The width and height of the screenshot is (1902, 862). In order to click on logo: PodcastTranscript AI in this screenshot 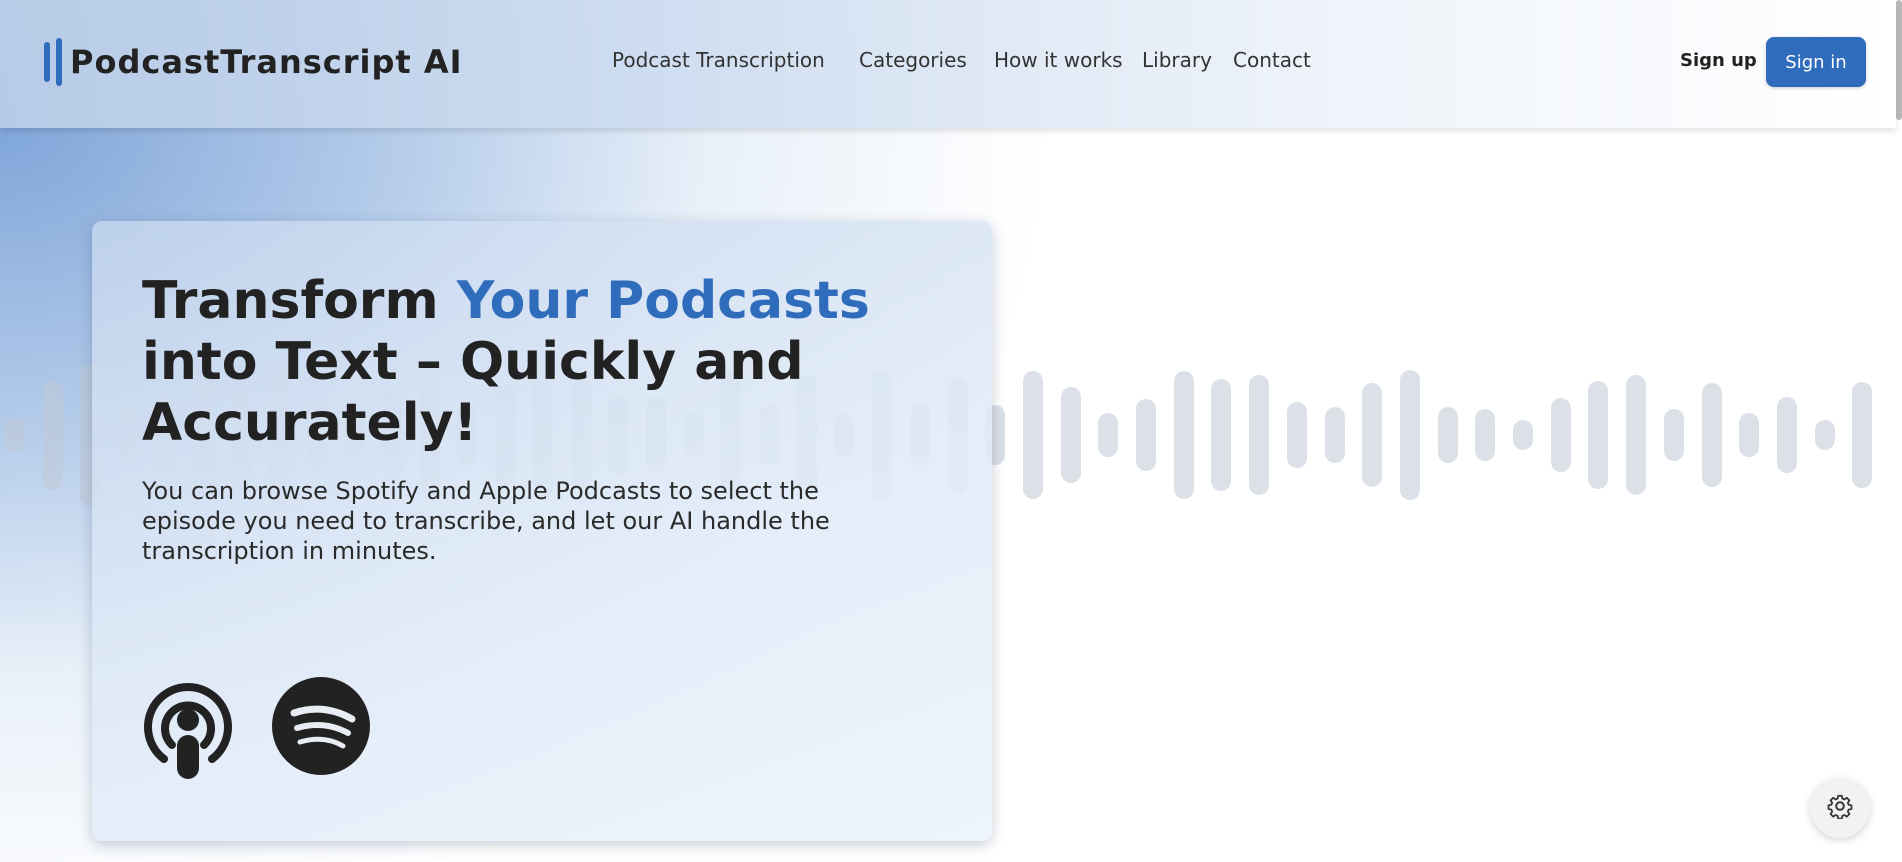, I will do `click(253, 62)`.